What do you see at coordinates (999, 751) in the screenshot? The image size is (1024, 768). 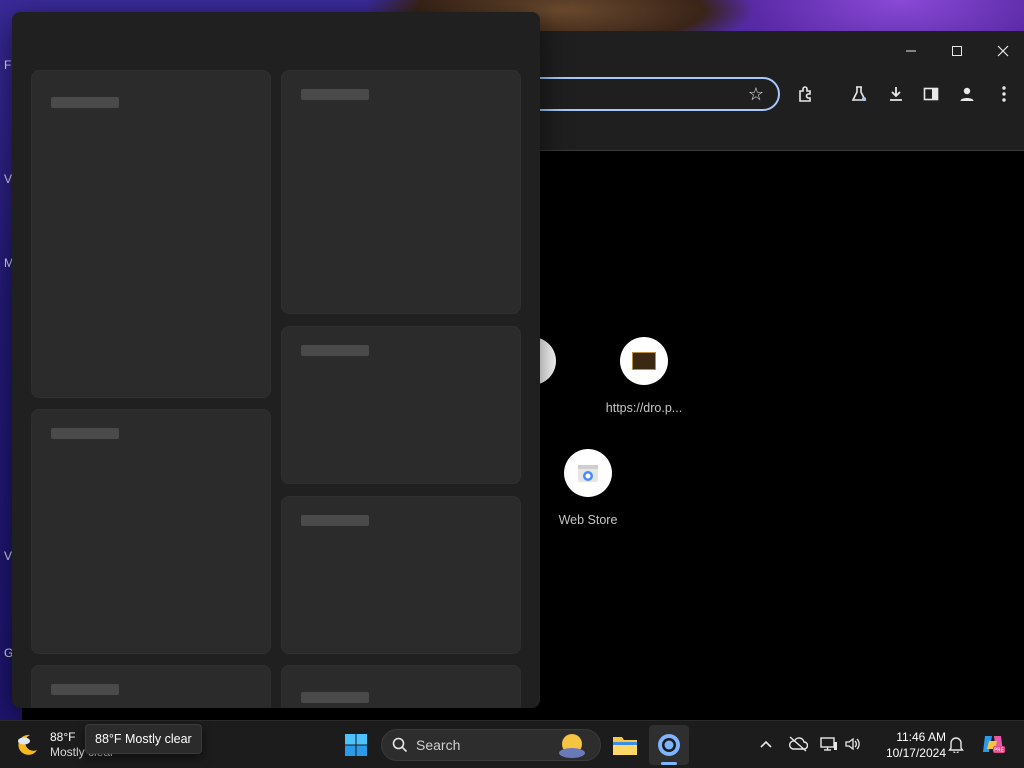 I see `svg-text: PRE` at bounding box center [999, 751].